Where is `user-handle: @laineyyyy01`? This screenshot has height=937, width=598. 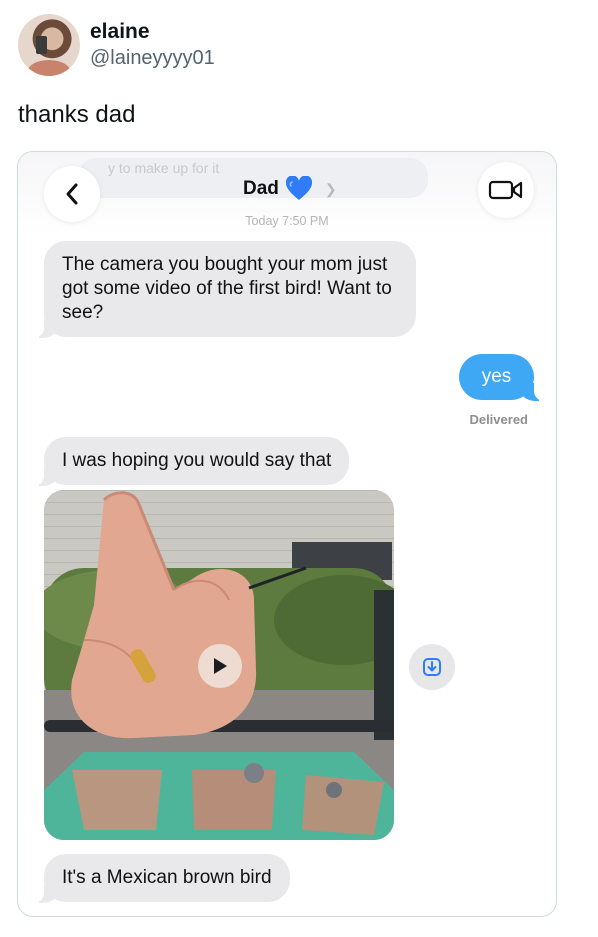 user-handle: @laineyyyy01 is located at coordinates (152, 58).